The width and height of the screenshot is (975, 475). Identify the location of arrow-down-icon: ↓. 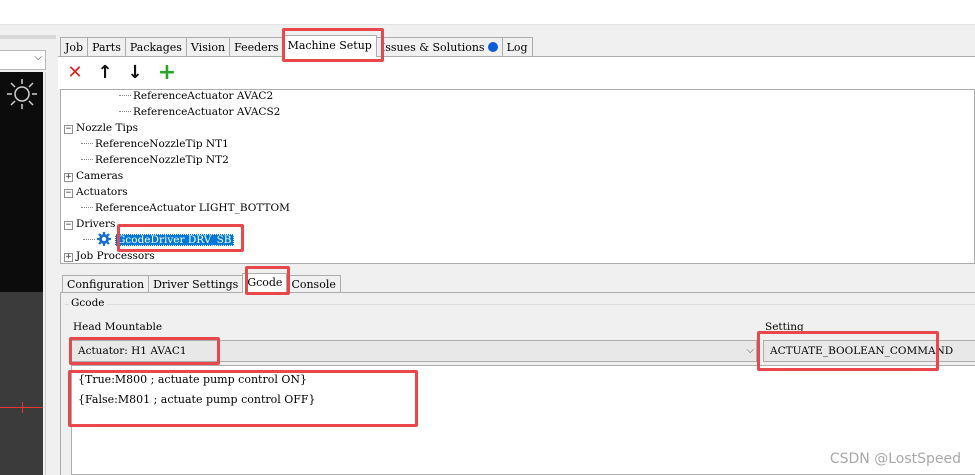
(135, 73).